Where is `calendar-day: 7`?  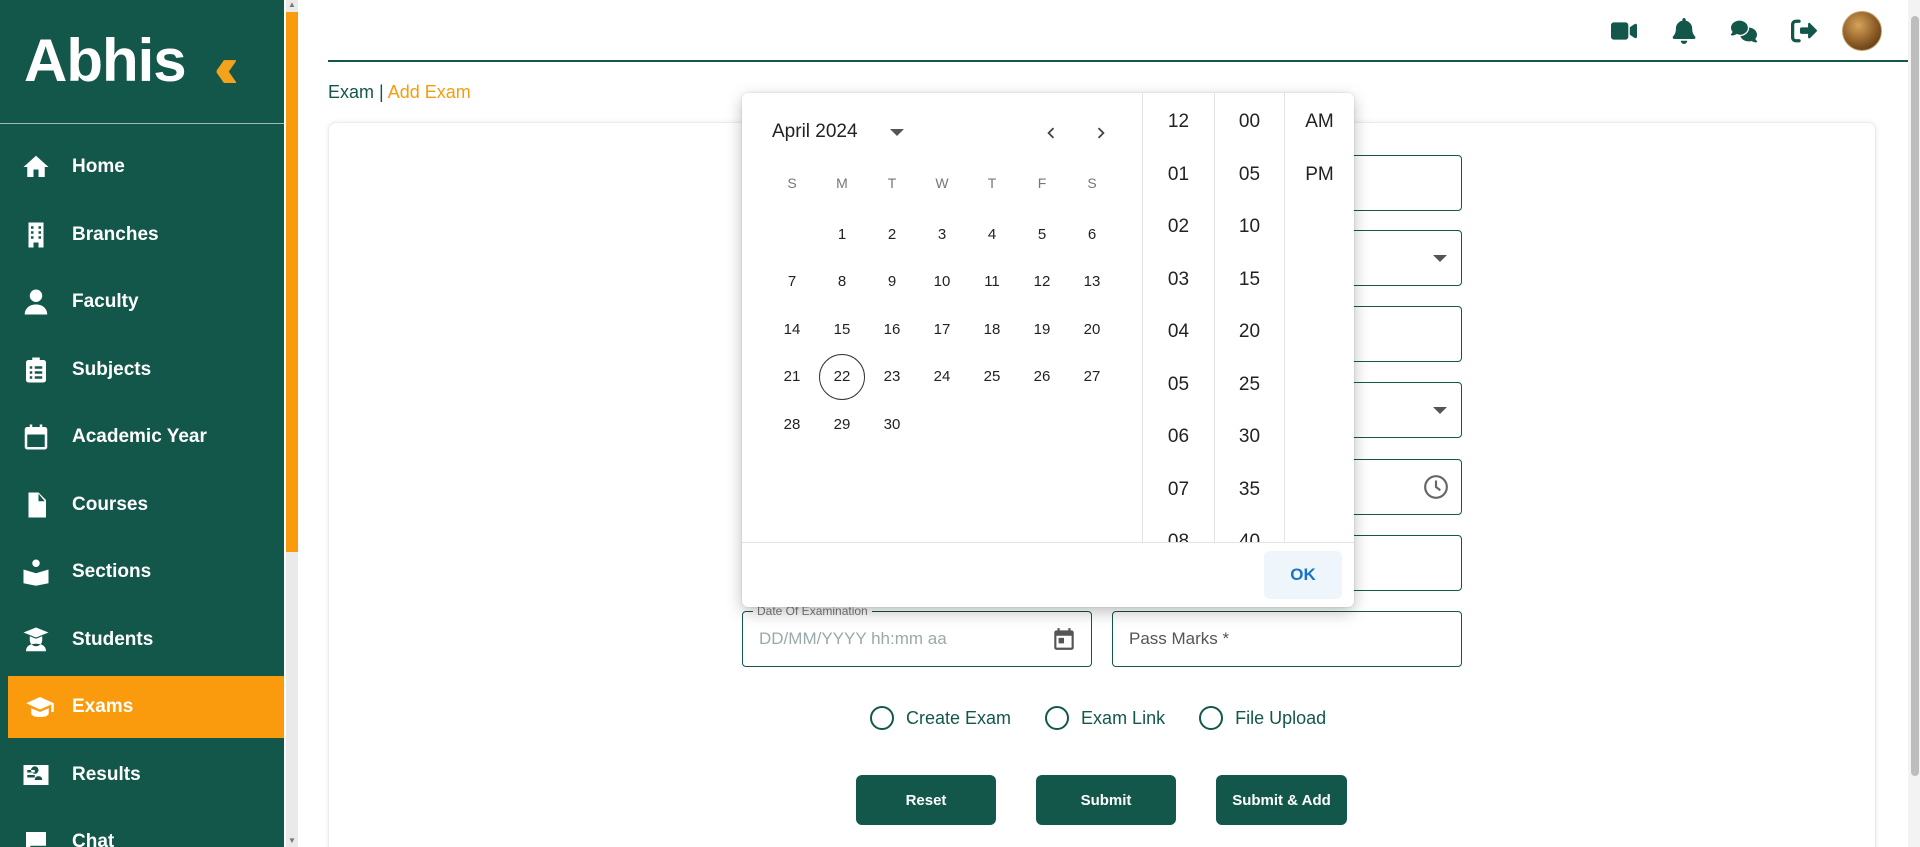
calendar-day: 7 is located at coordinates (792, 282).